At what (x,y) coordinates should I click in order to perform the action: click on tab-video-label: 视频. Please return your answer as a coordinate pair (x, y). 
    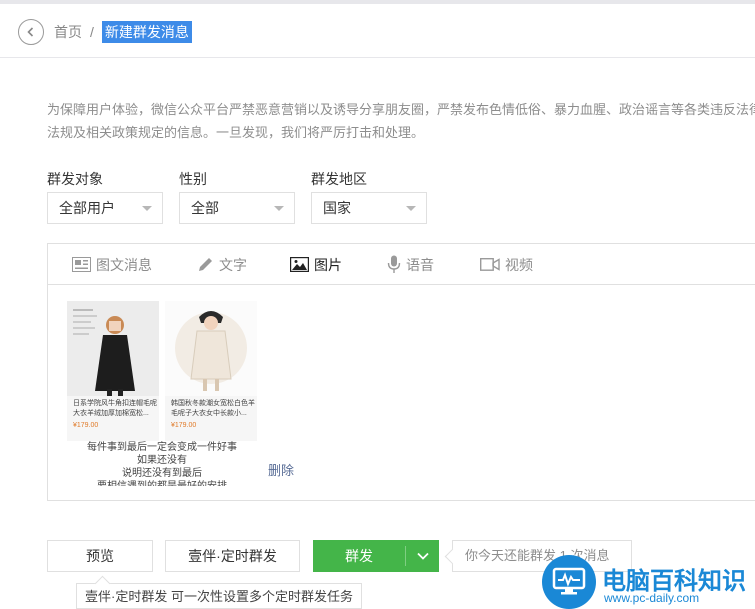
    Looking at the image, I should click on (519, 264).